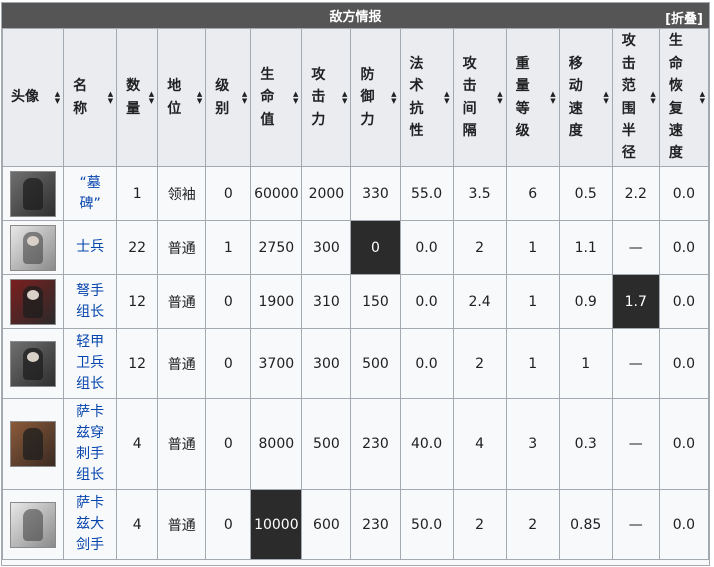 The width and height of the screenshot is (714, 567). I want to click on grave-boss-avatar, so click(33, 193).